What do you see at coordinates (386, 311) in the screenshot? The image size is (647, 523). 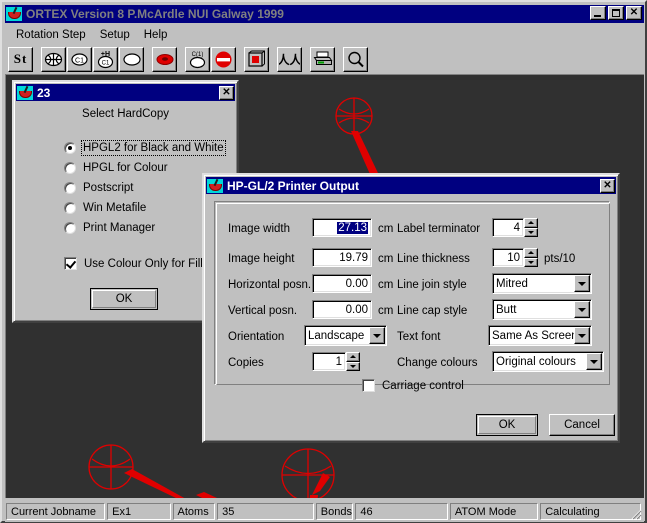 I see `vertical-posn-unit: cm` at bounding box center [386, 311].